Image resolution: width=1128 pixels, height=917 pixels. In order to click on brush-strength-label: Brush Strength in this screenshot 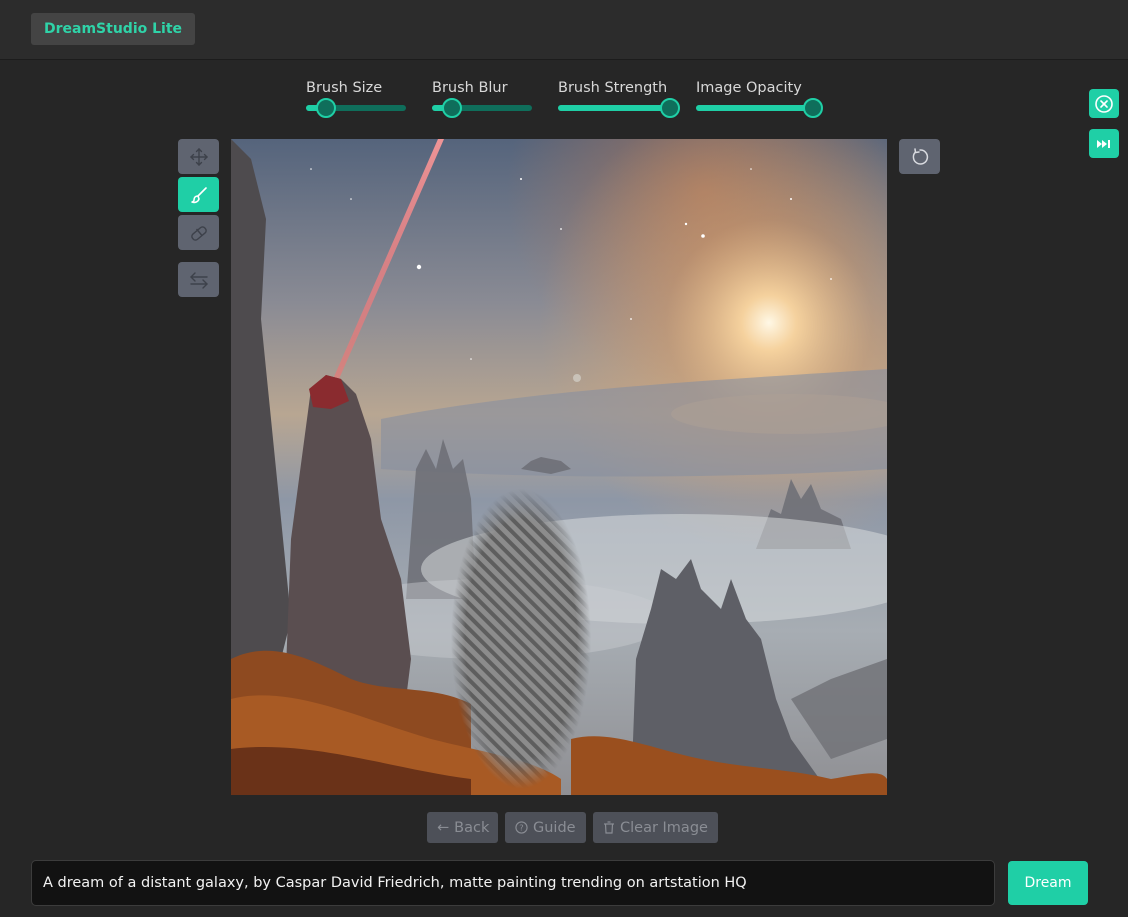, I will do `click(613, 88)`.